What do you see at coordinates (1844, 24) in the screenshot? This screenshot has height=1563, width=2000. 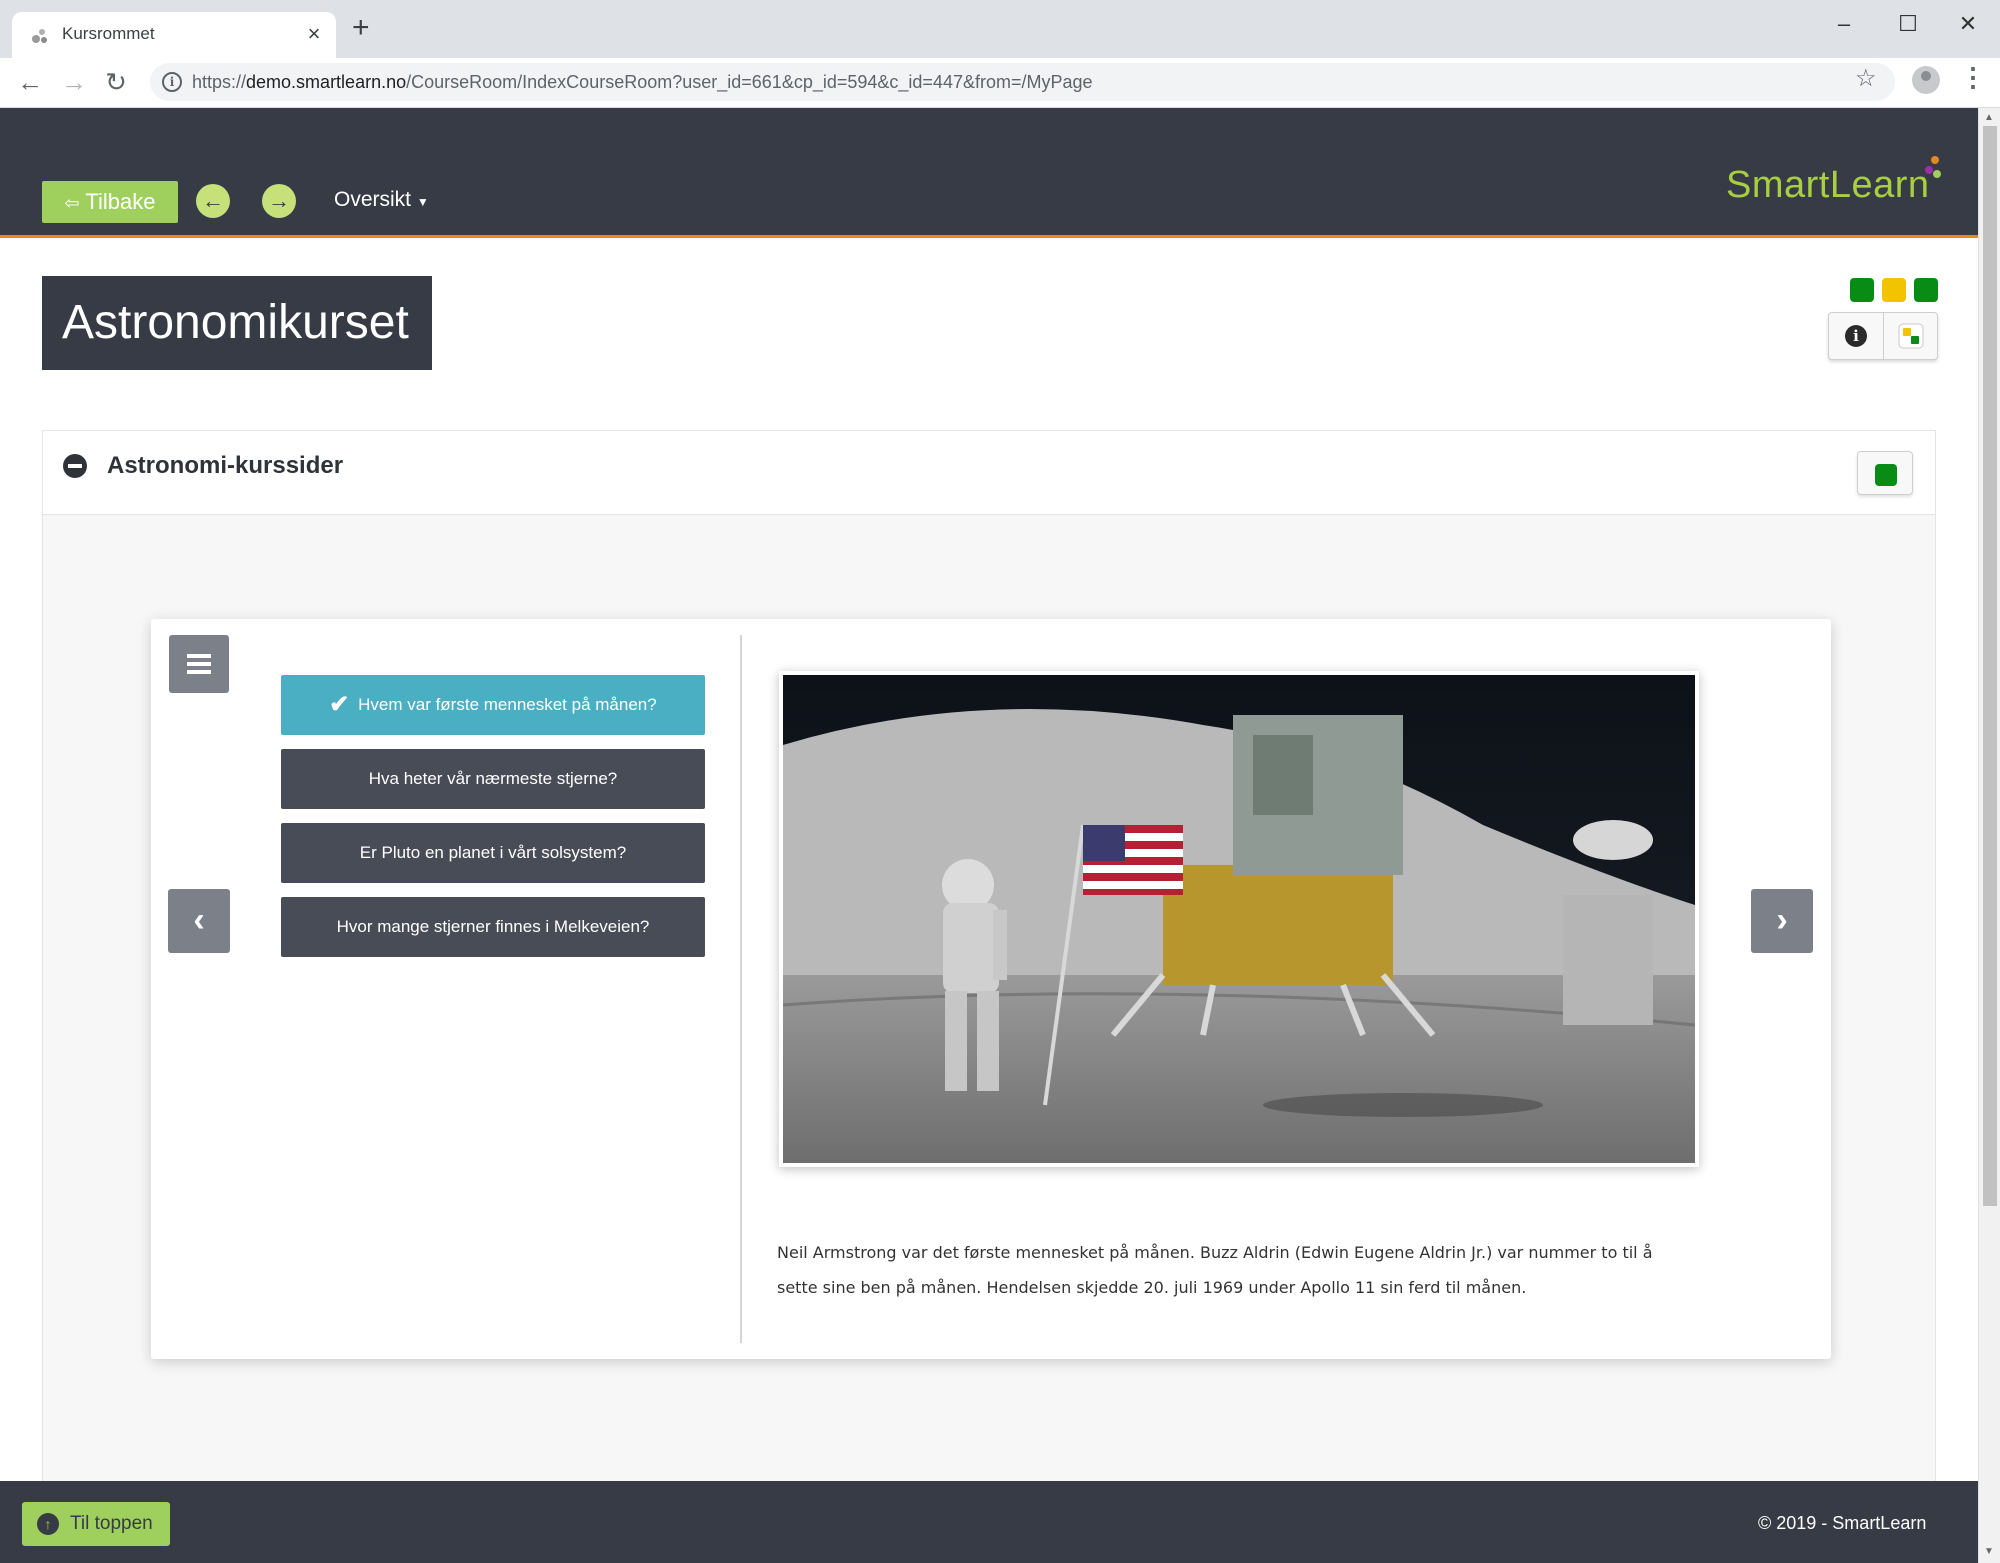 I see `minimize-button: –` at bounding box center [1844, 24].